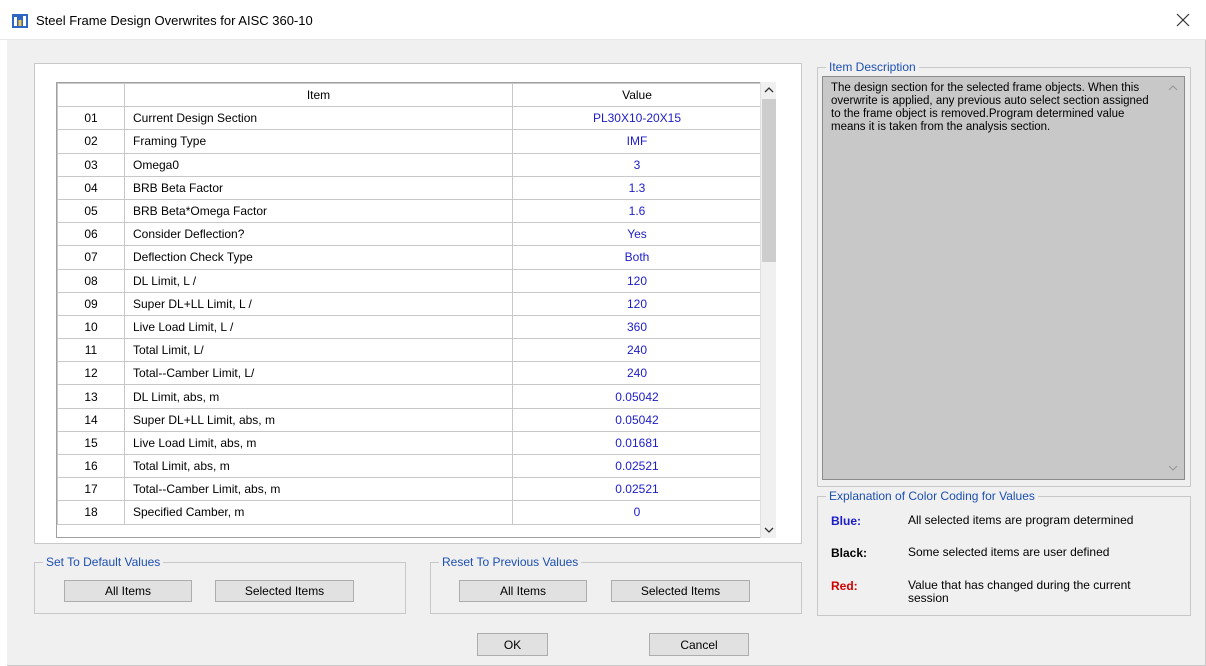  Describe the element at coordinates (318, 280) in the screenshot. I see `row-item: DL Limit, L /` at that location.